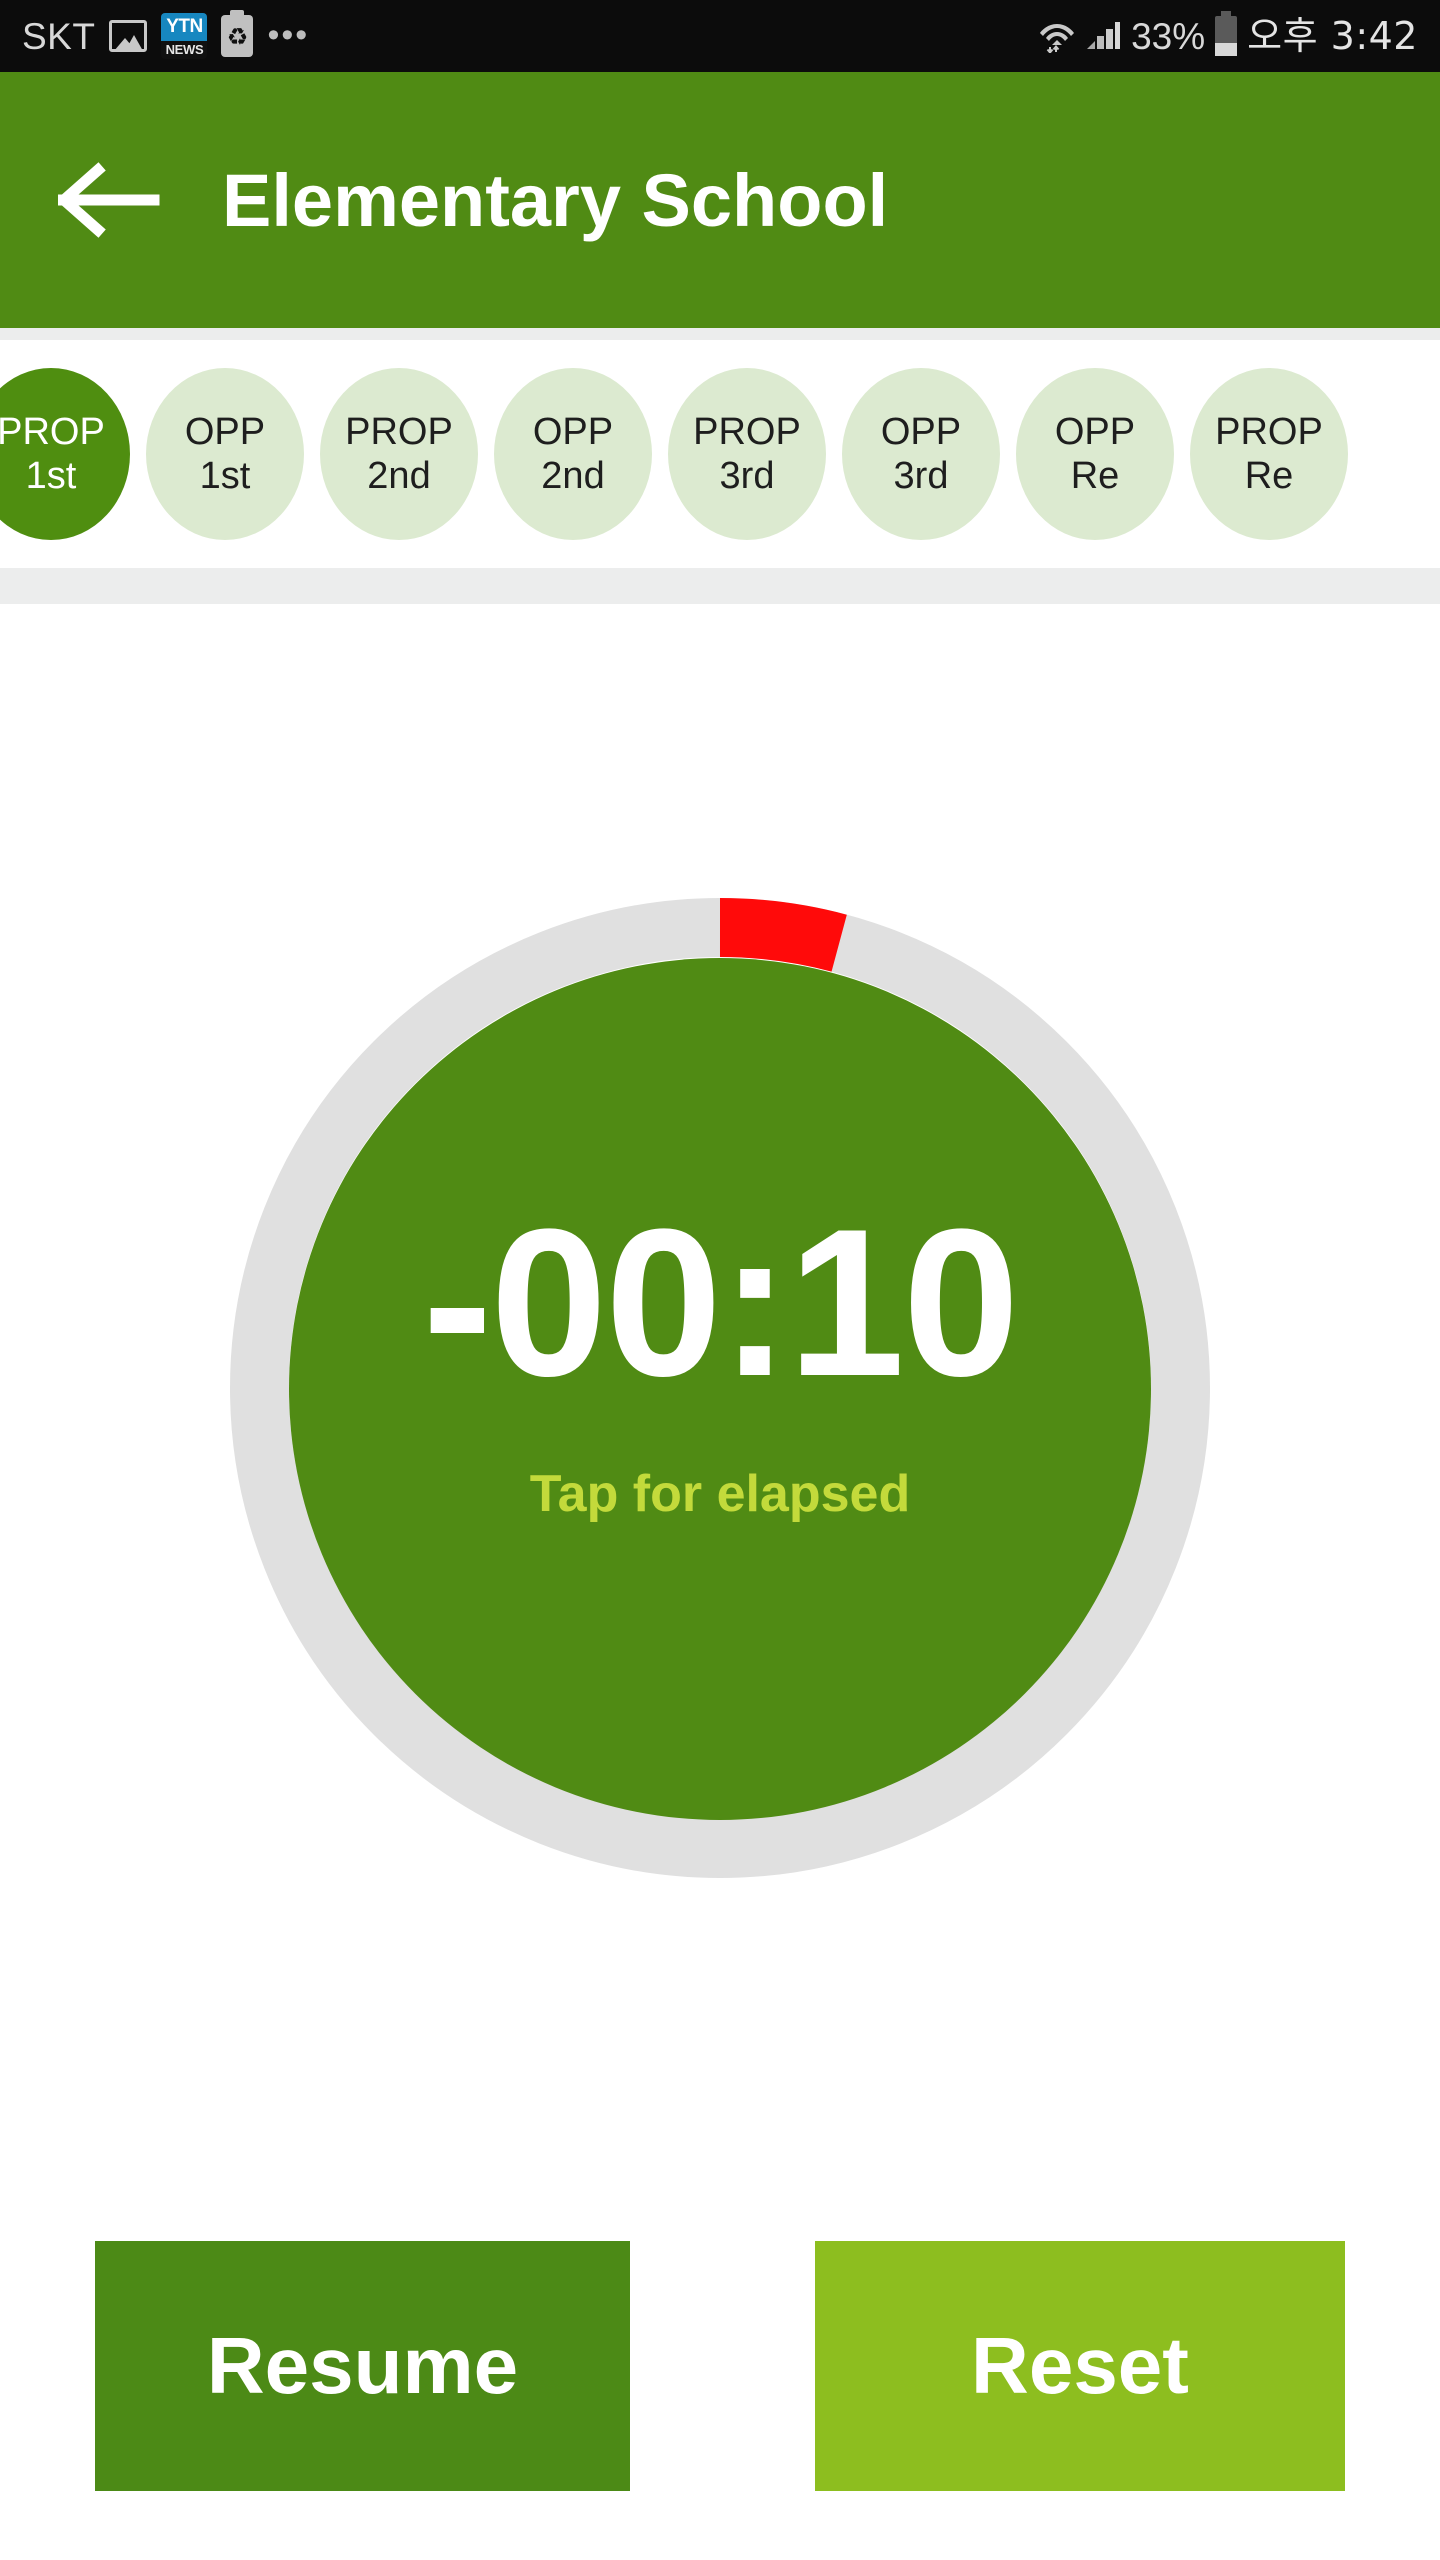 Image resolution: width=1440 pixels, height=2560 pixels. I want to click on timer-controls: Resume Reset, so click(720, 2366).